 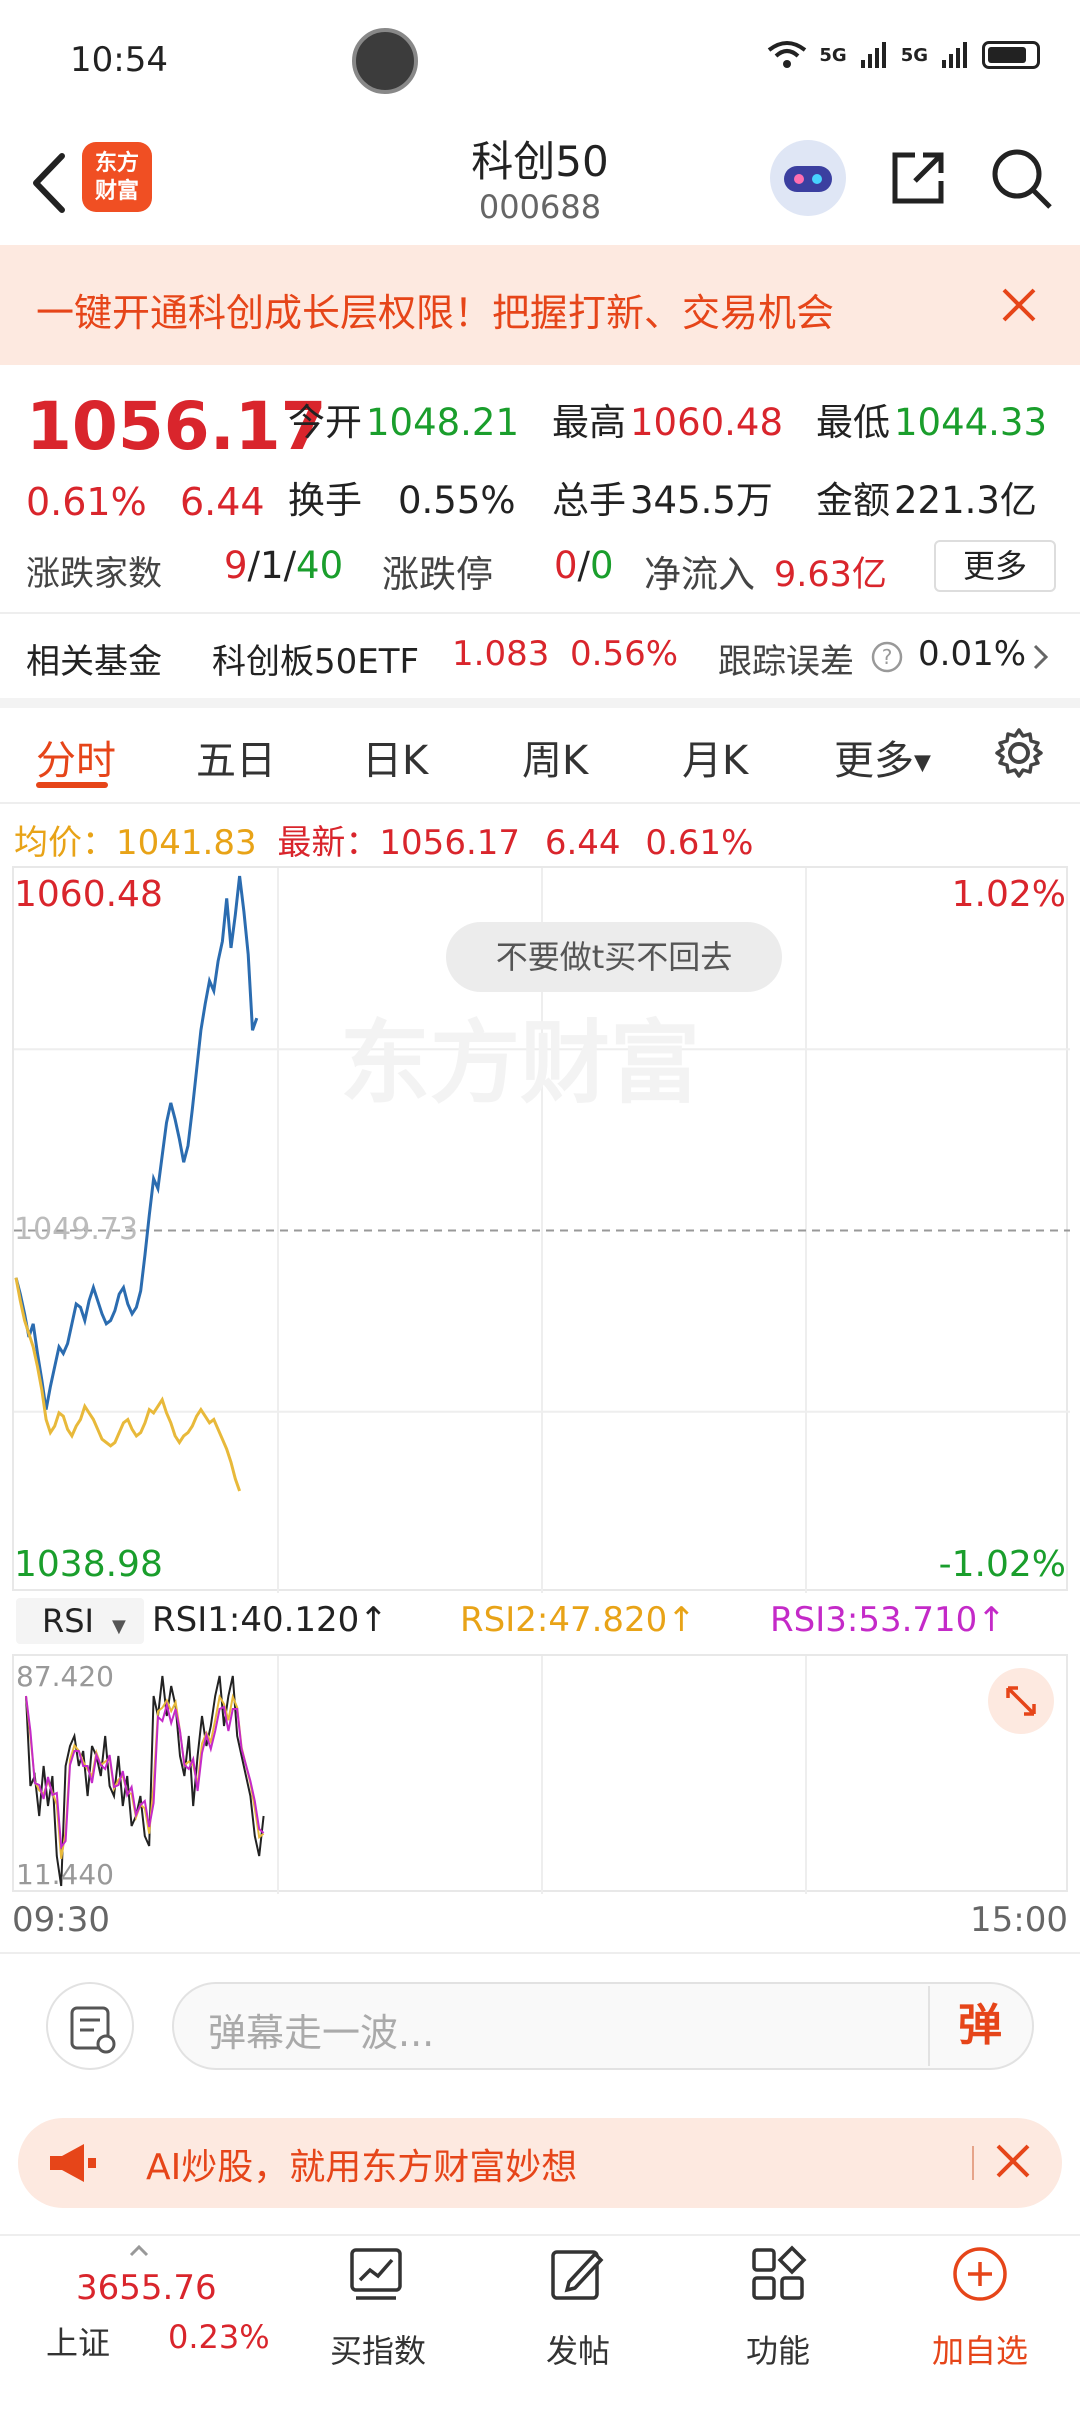 I want to click on post-icon, so click(x=577, y=2274).